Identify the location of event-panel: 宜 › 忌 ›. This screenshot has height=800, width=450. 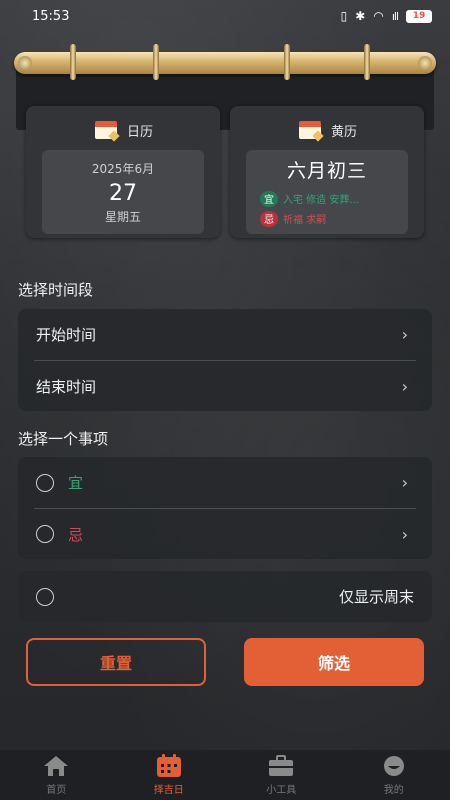
(225, 508).